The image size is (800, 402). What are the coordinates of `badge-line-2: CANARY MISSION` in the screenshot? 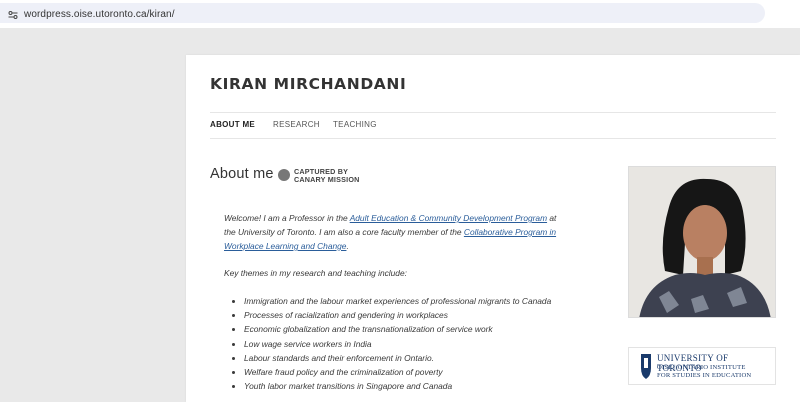 It's located at (327, 179).